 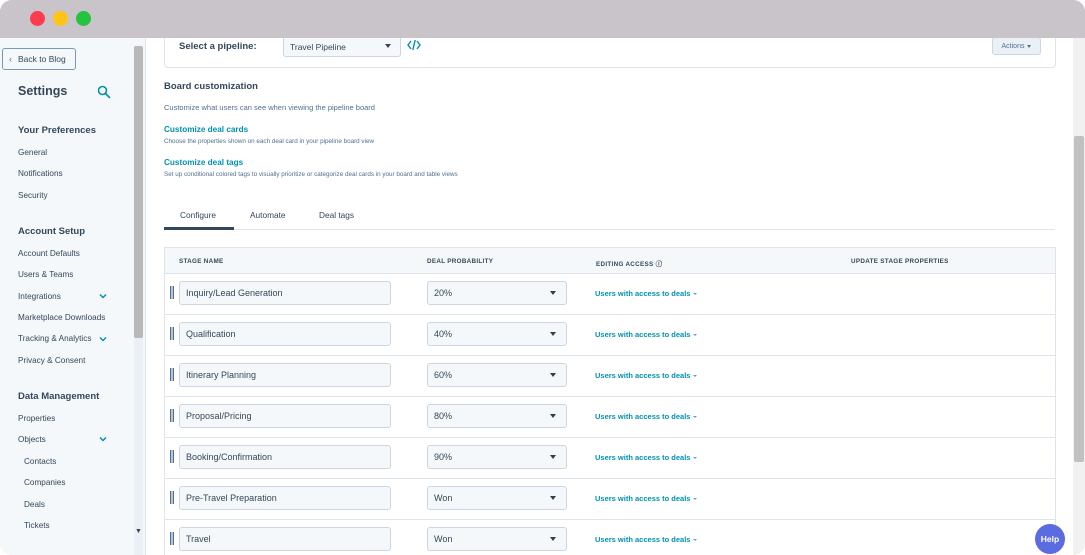 I want to click on sidebar-item-security: Security, so click(x=33, y=195).